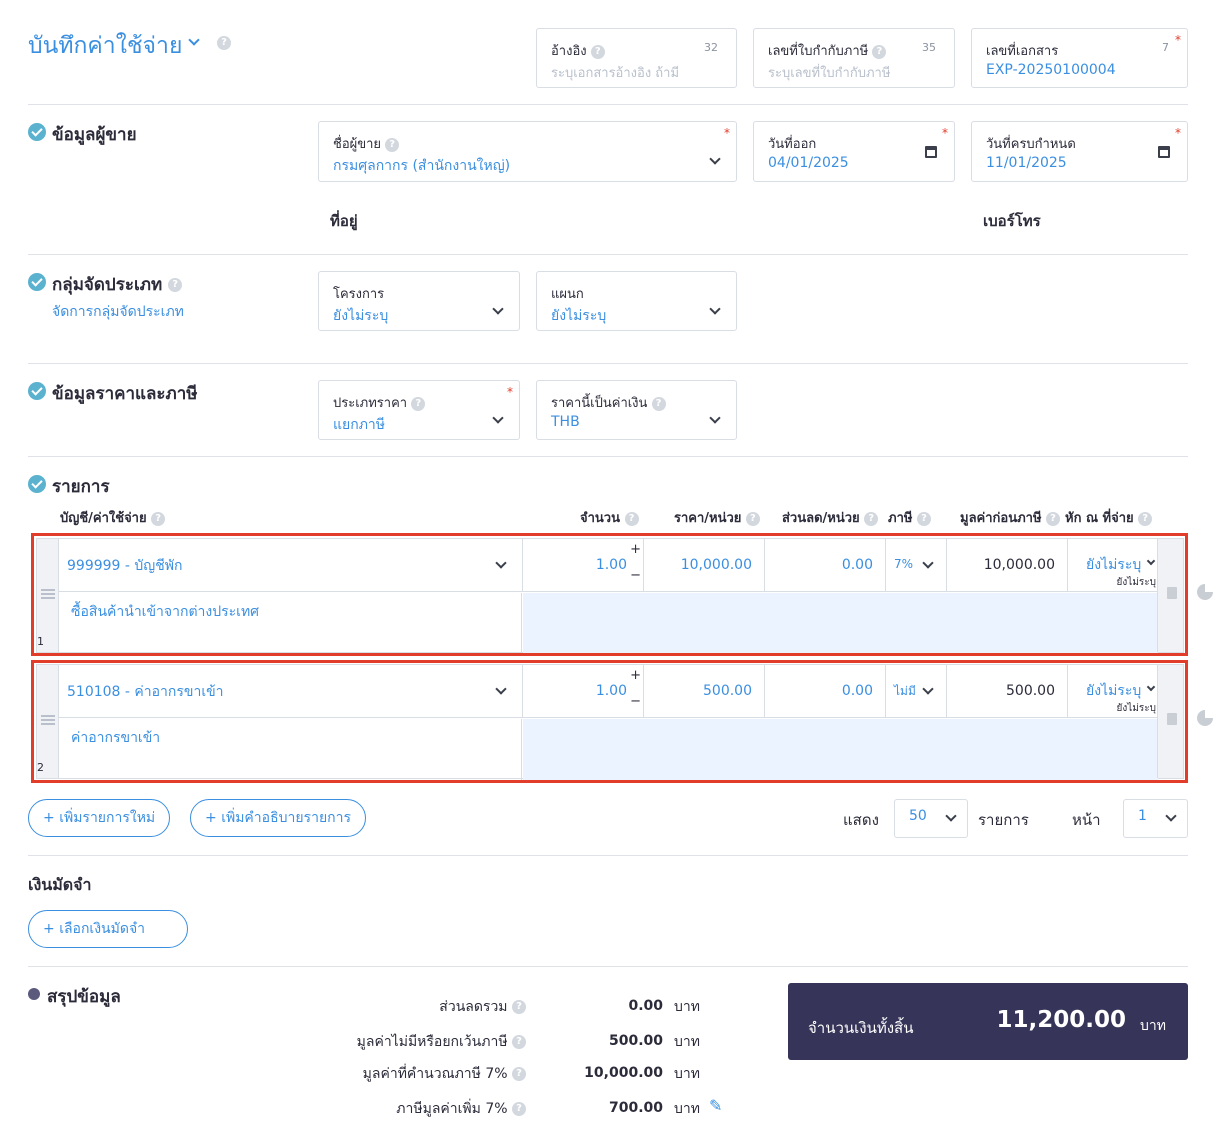 The height and width of the screenshot is (1138, 1218). I want to click on summary-discount-label: ส่วนลดรวม ?, so click(482, 1007).